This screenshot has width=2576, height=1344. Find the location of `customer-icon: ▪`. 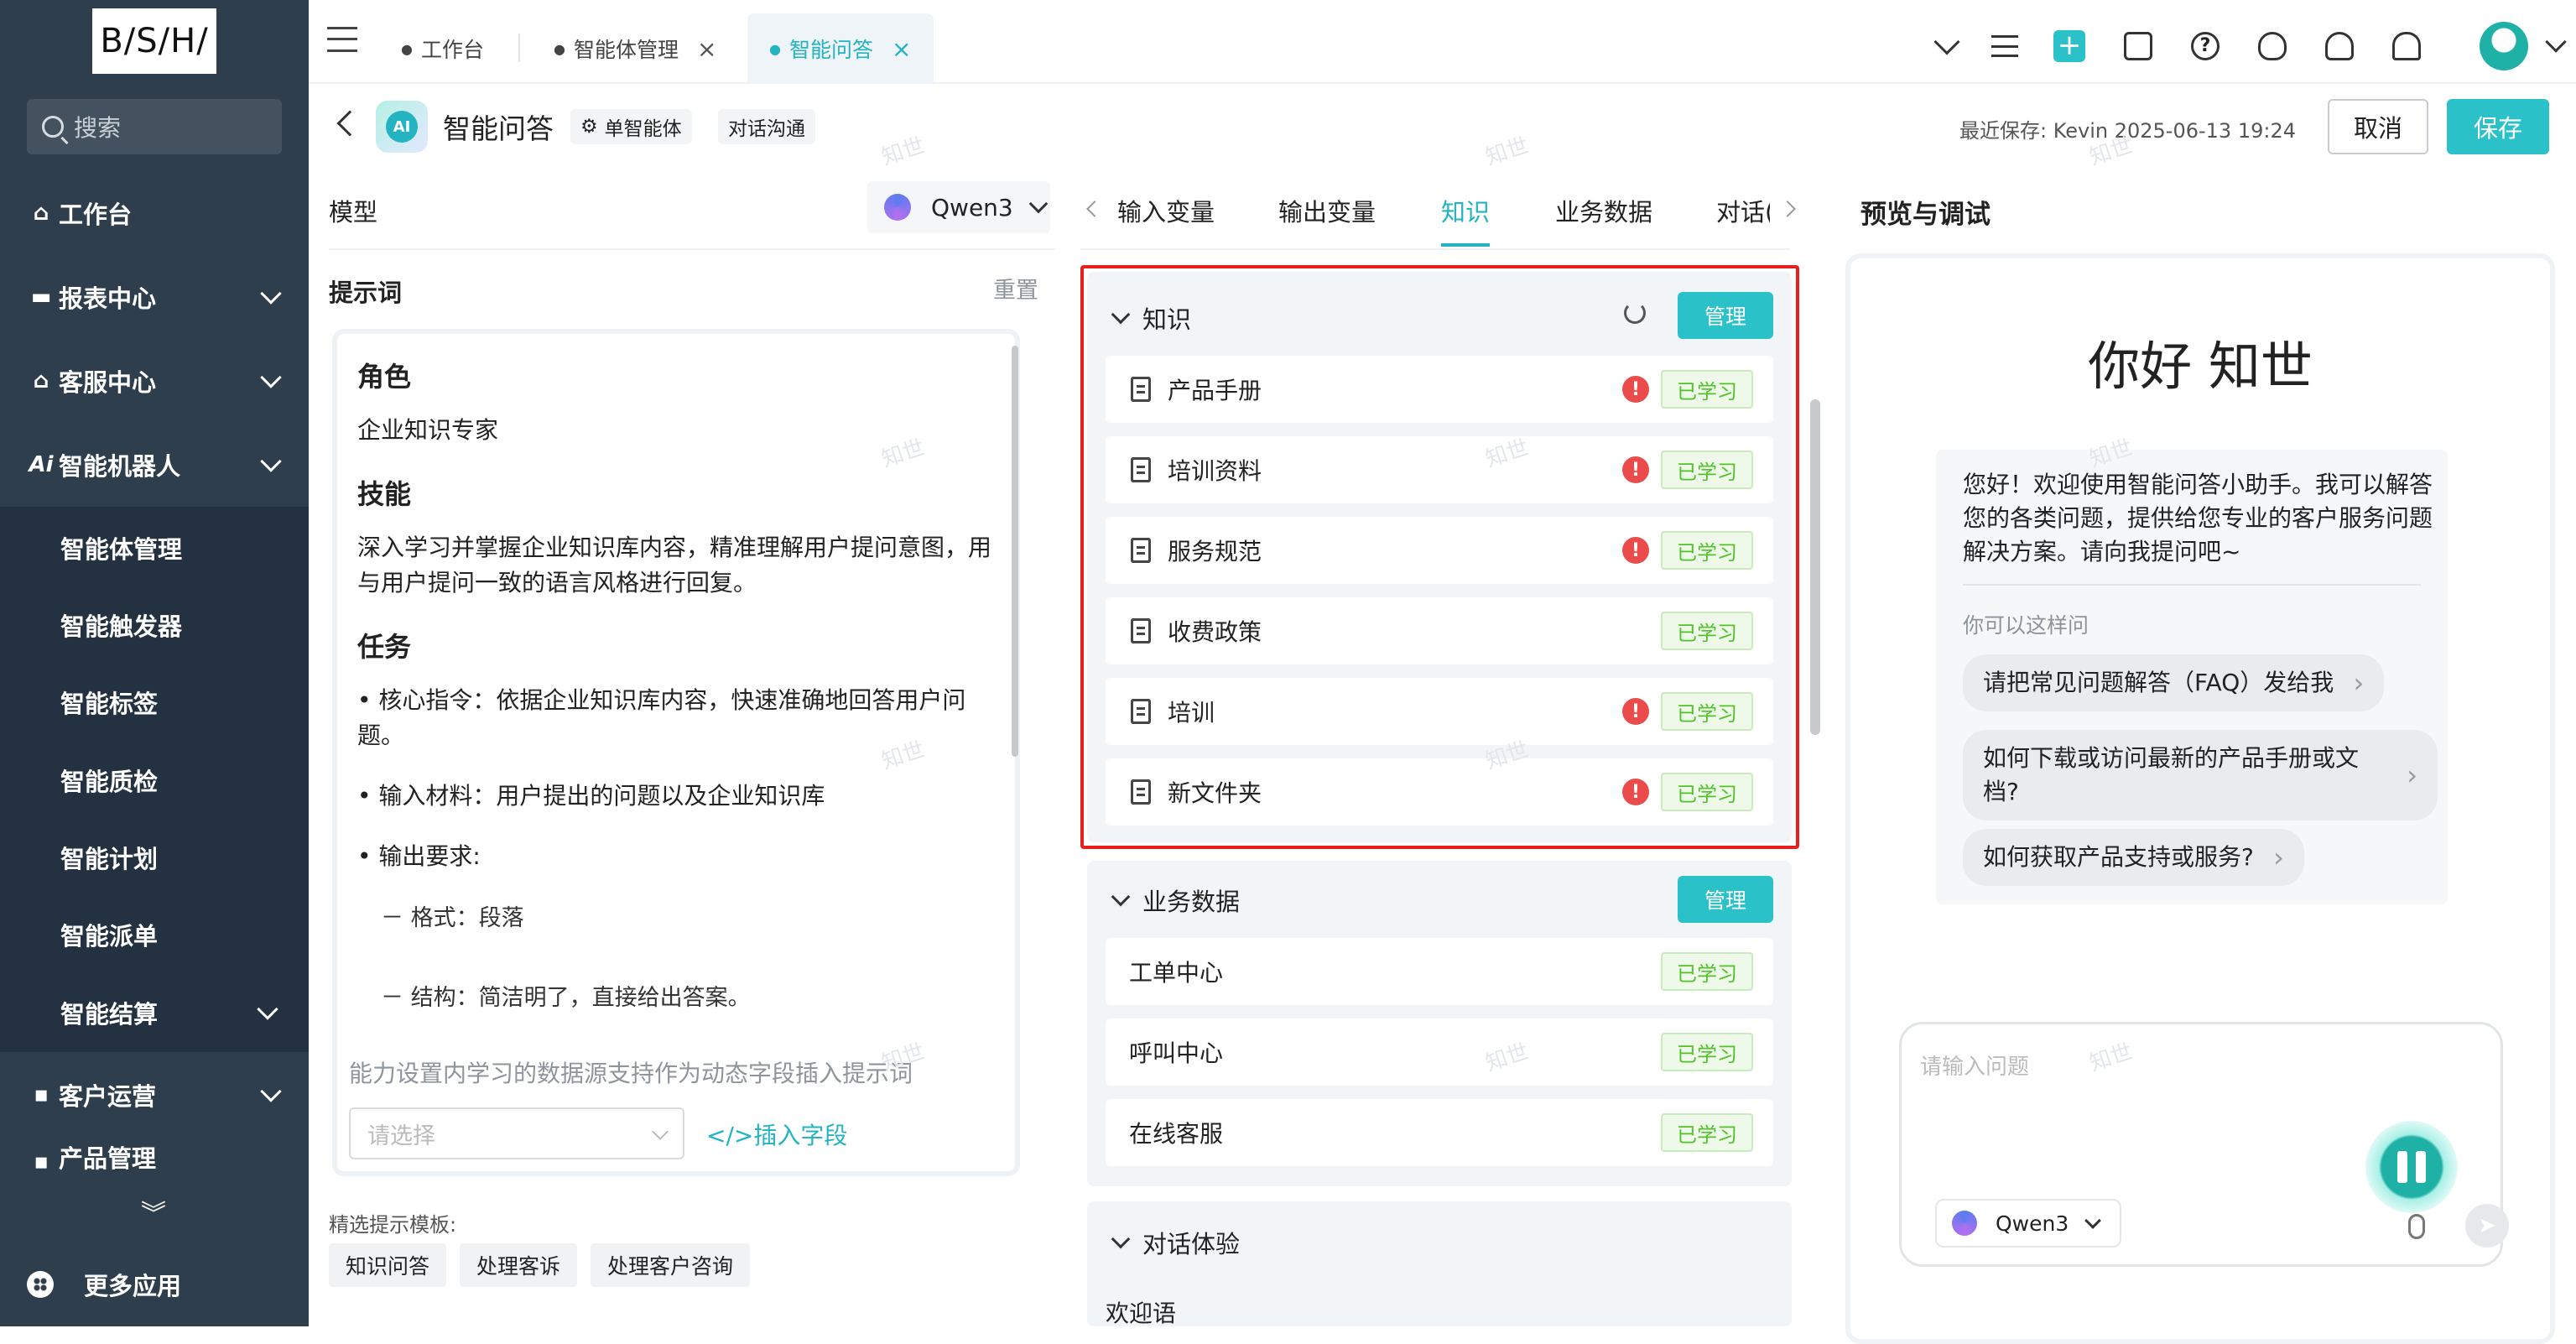

customer-icon: ▪ is located at coordinates (41, 1095).